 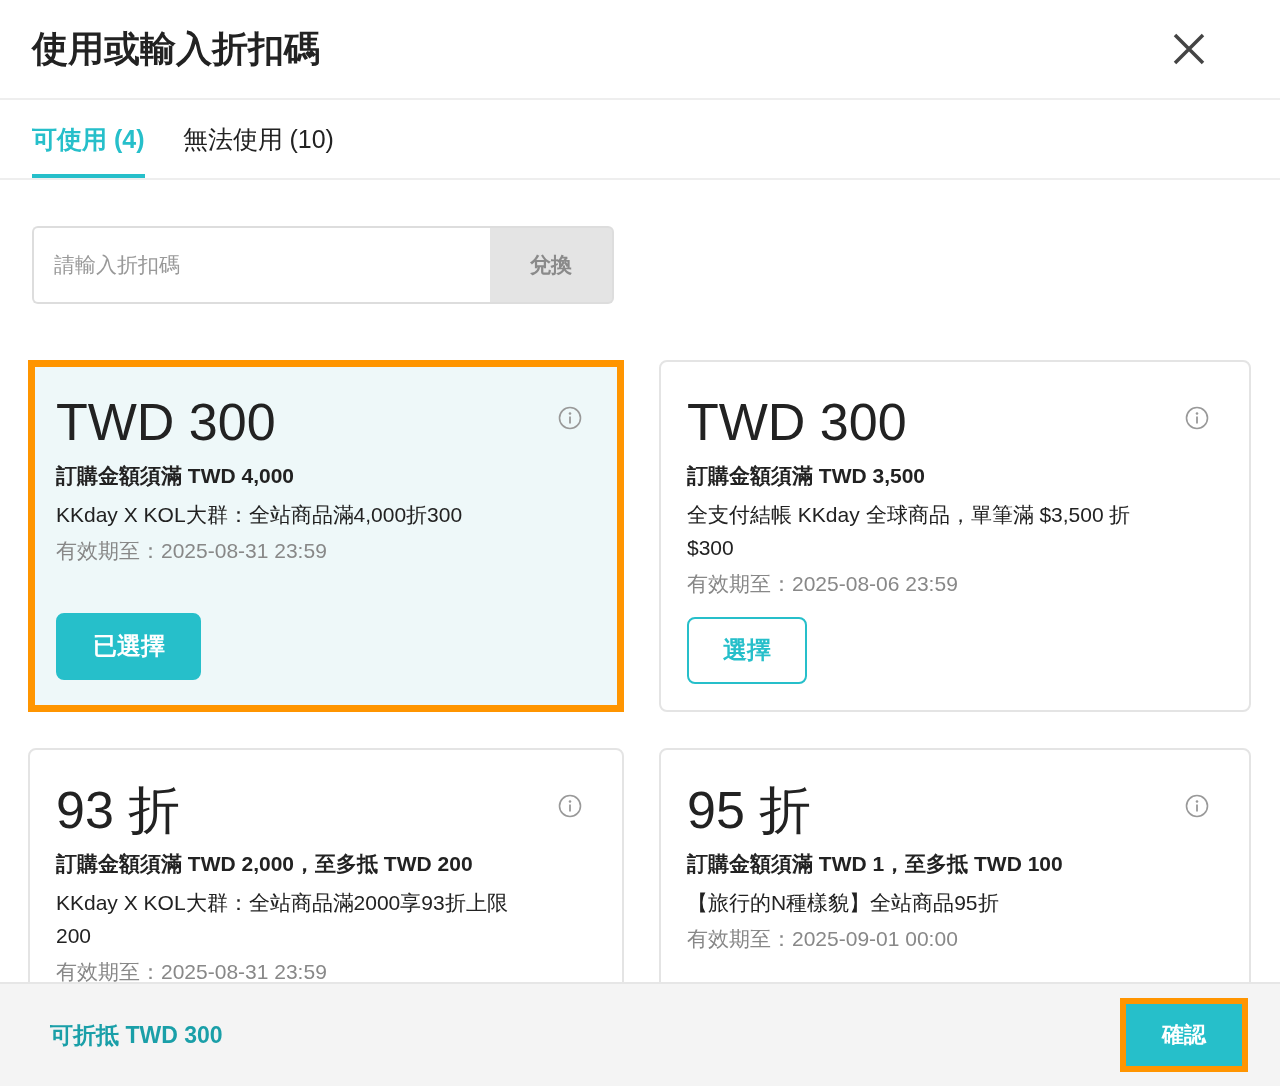 What do you see at coordinates (258, 139) in the screenshot?
I see `tab: 無法使用 (10)` at bounding box center [258, 139].